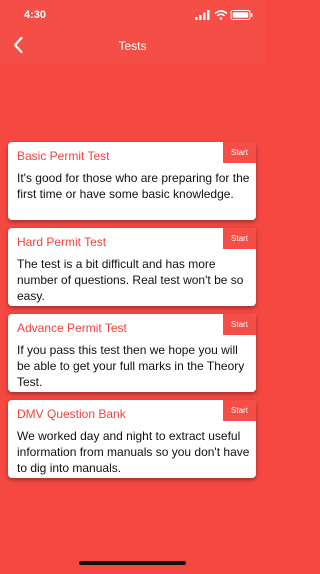  I want to click on status-icons, so click(224, 15).